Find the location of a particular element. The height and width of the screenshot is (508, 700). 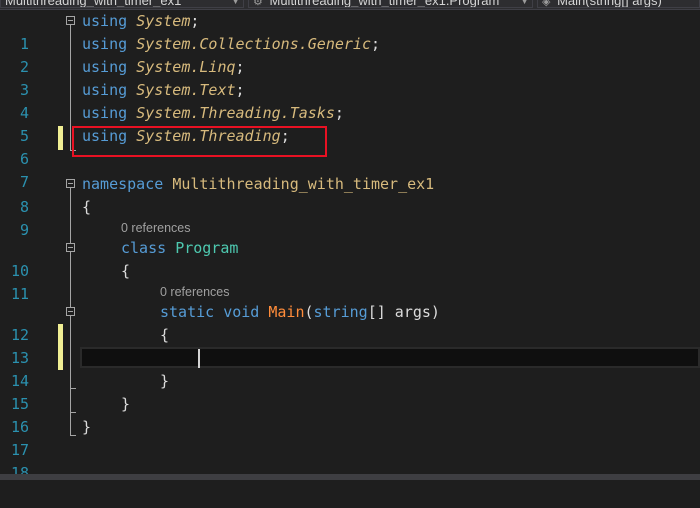

code-line: 15 } is located at coordinates (350, 391).